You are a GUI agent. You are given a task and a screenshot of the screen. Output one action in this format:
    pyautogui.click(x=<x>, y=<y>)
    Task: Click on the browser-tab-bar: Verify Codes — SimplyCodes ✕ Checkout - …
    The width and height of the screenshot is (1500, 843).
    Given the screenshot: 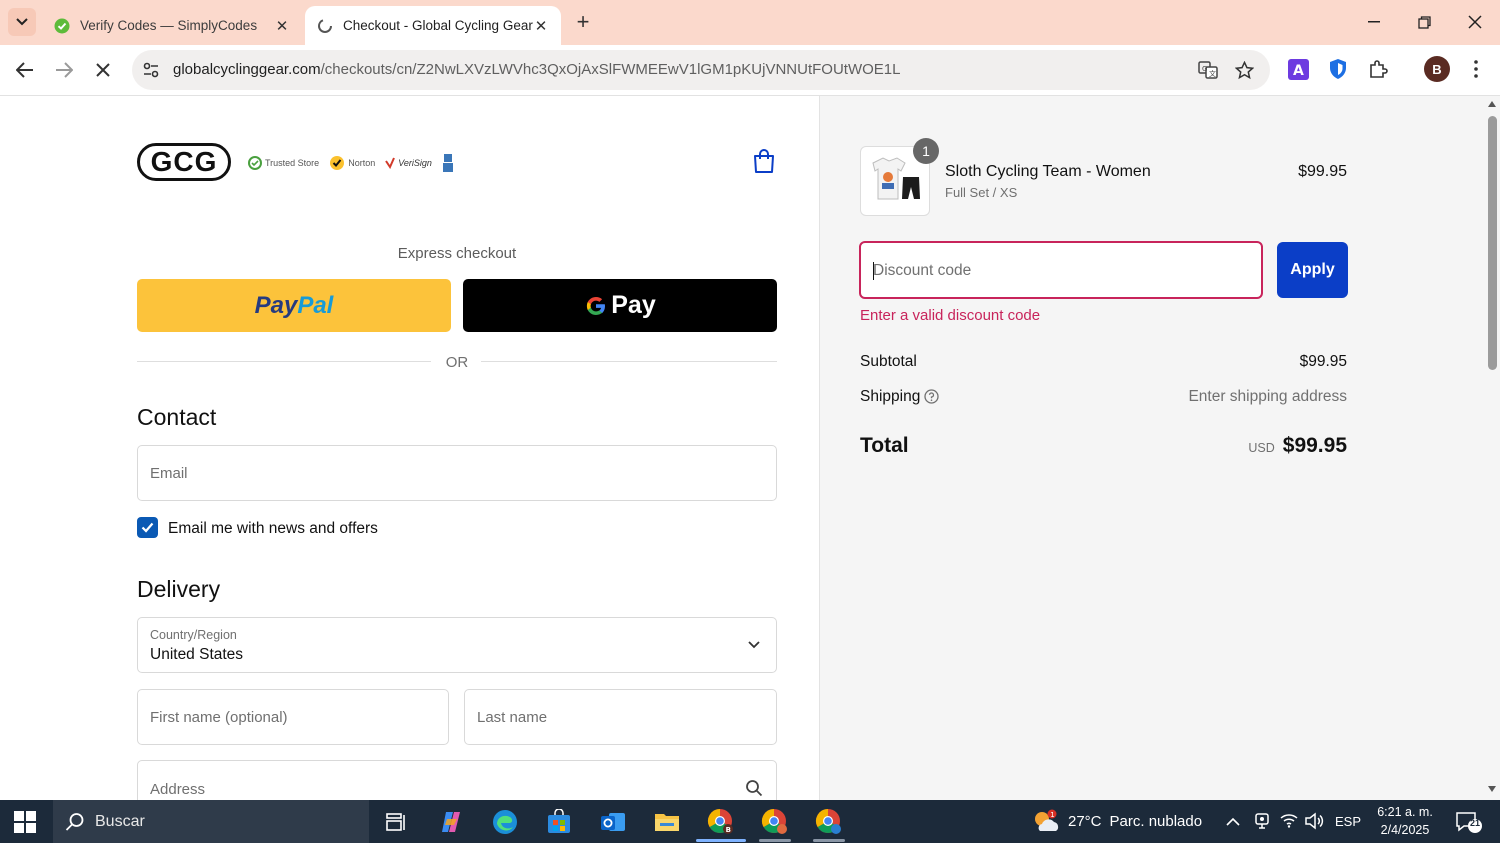 What is the action you would take?
    pyautogui.click(x=750, y=22)
    